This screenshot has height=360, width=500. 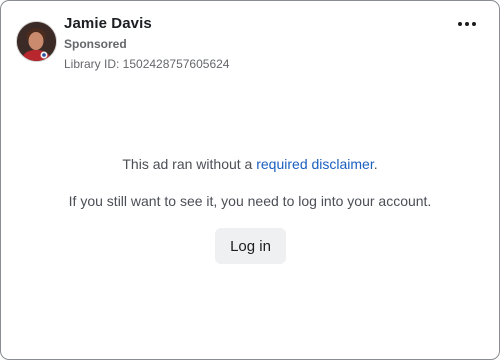 I want to click on more-options-button, so click(x=467, y=24).